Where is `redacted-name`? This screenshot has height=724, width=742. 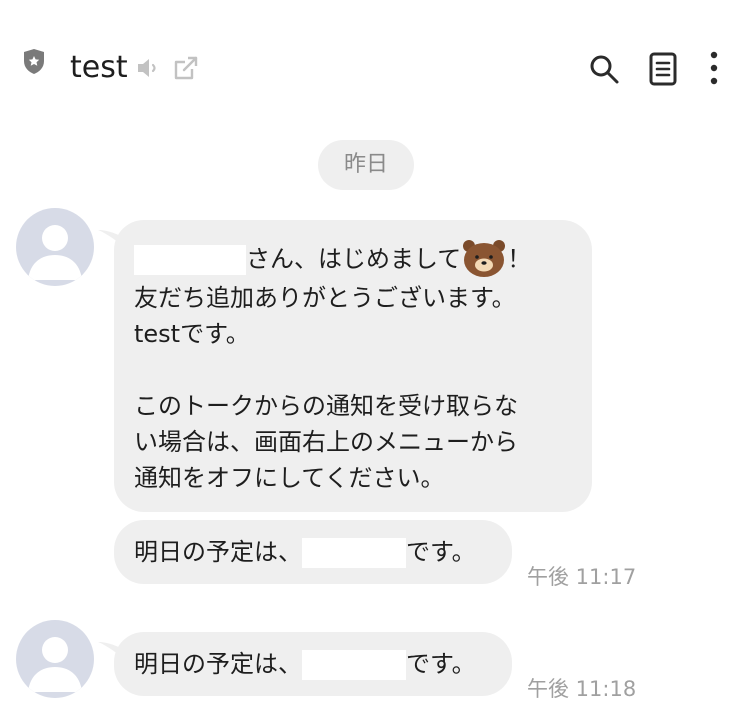
redacted-name is located at coordinates (190, 260).